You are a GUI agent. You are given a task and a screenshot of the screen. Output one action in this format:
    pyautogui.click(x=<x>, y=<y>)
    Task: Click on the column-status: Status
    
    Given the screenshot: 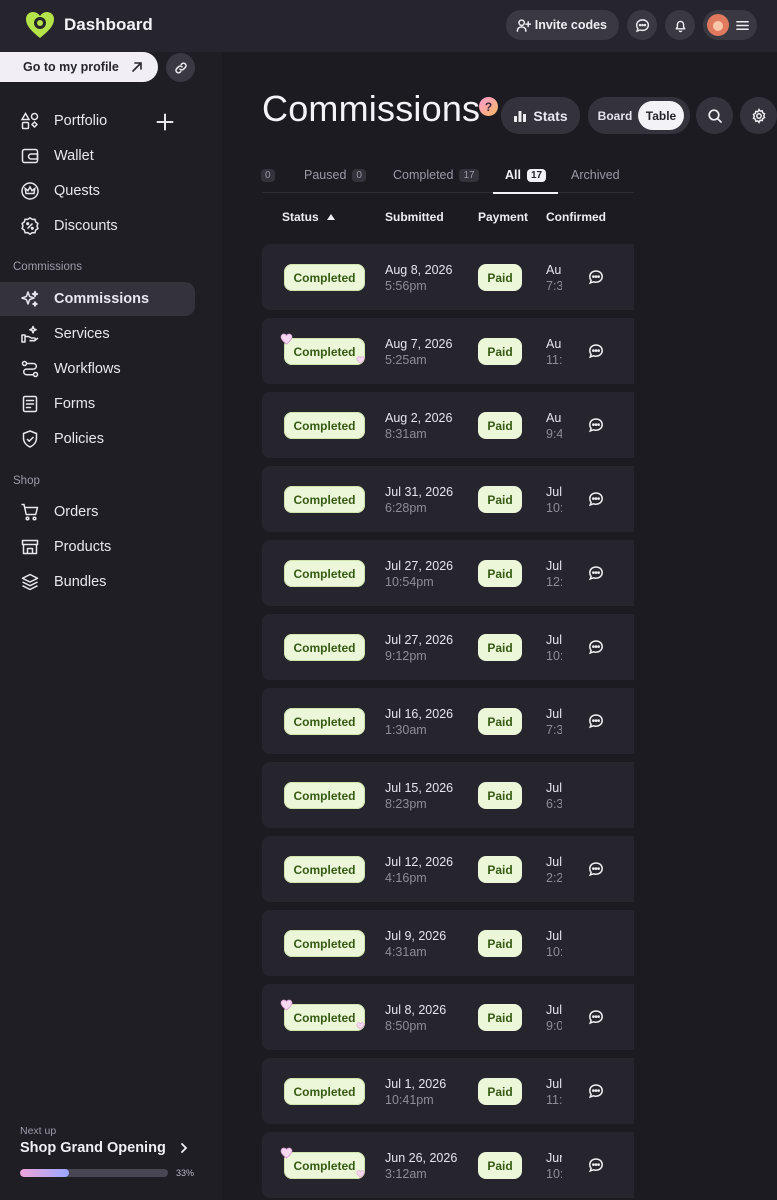 What is the action you would take?
    pyautogui.click(x=308, y=217)
    